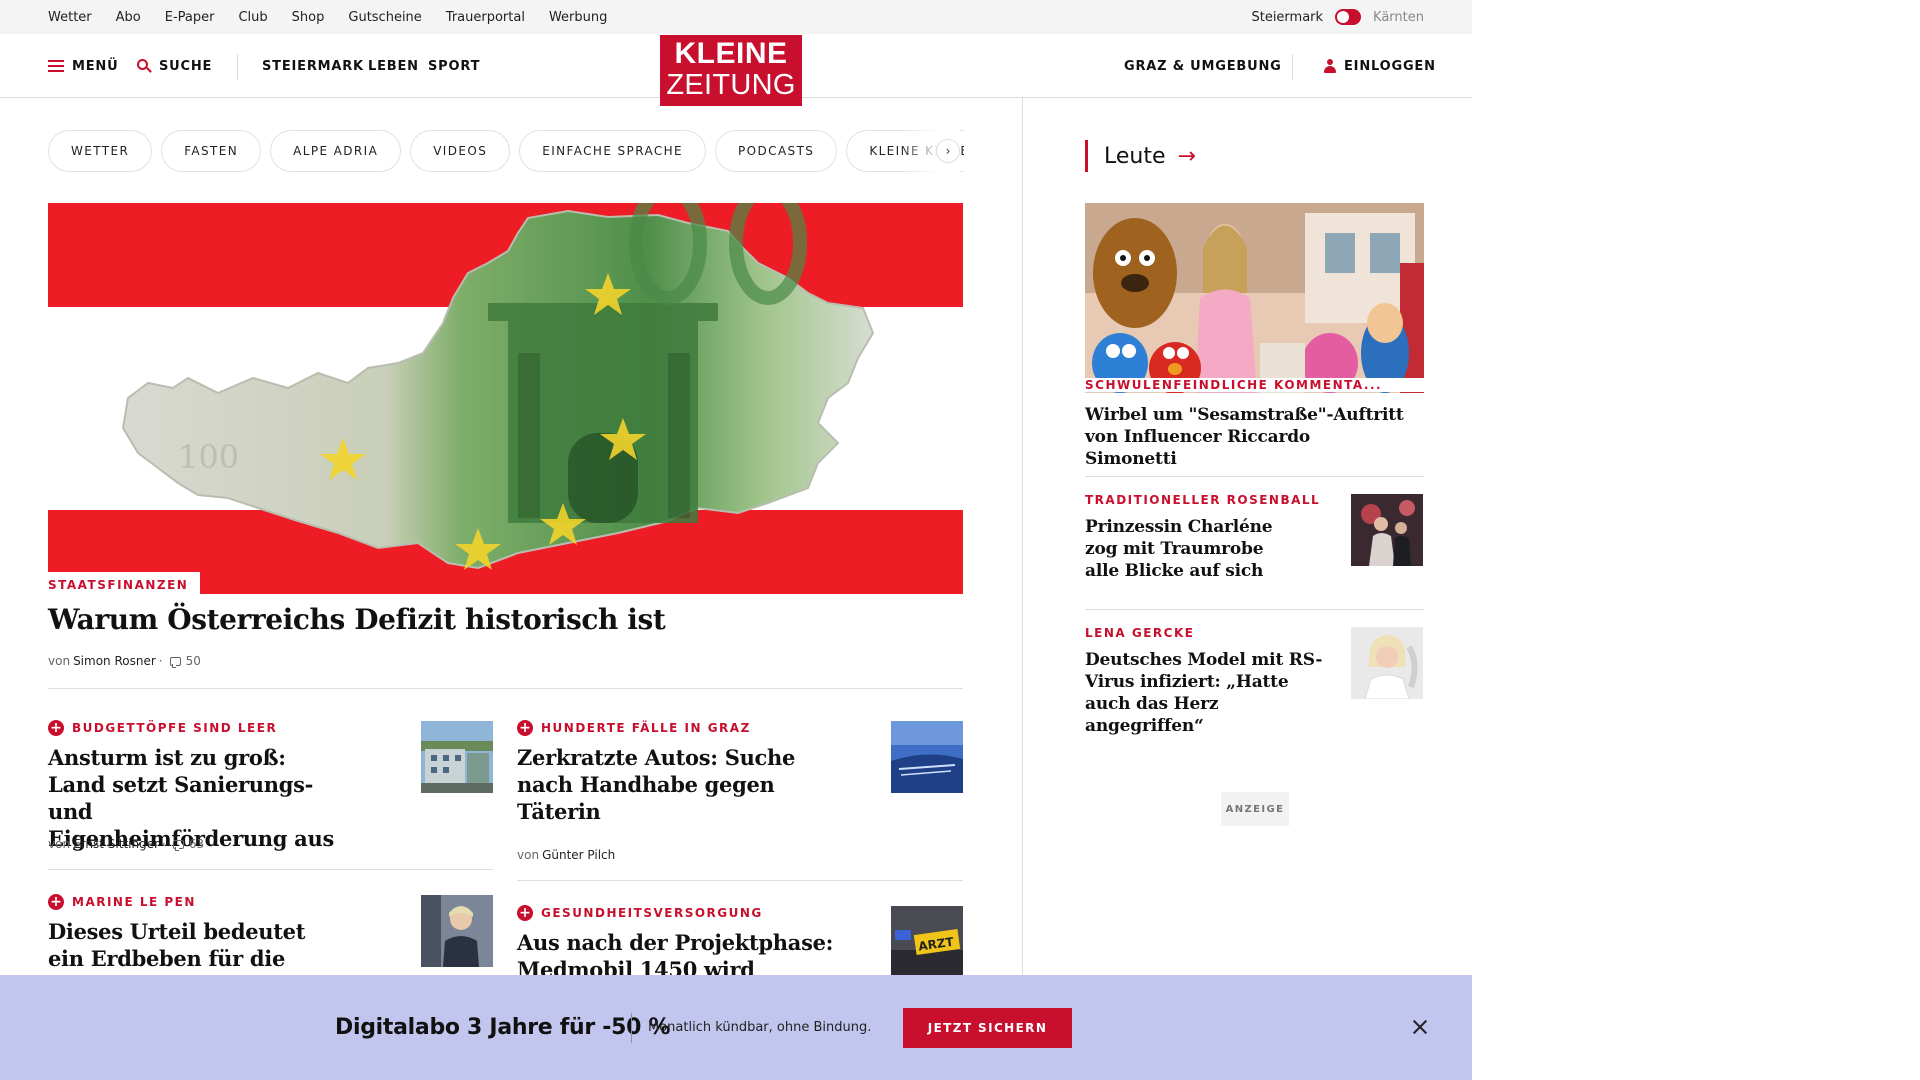 The image size is (1920, 1080). What do you see at coordinates (237, 67) in the screenshot?
I see `header-divider` at bounding box center [237, 67].